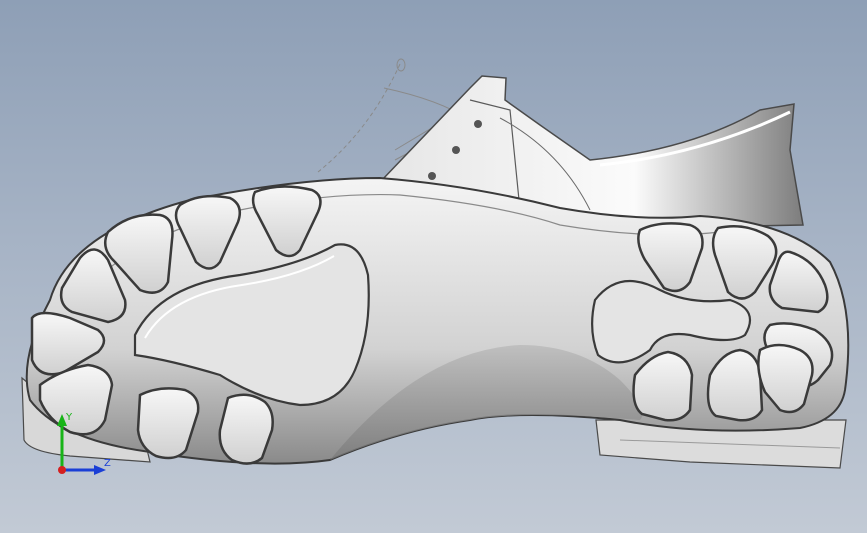  I want to click on axis-triad: Y Z, so click(84, 443).